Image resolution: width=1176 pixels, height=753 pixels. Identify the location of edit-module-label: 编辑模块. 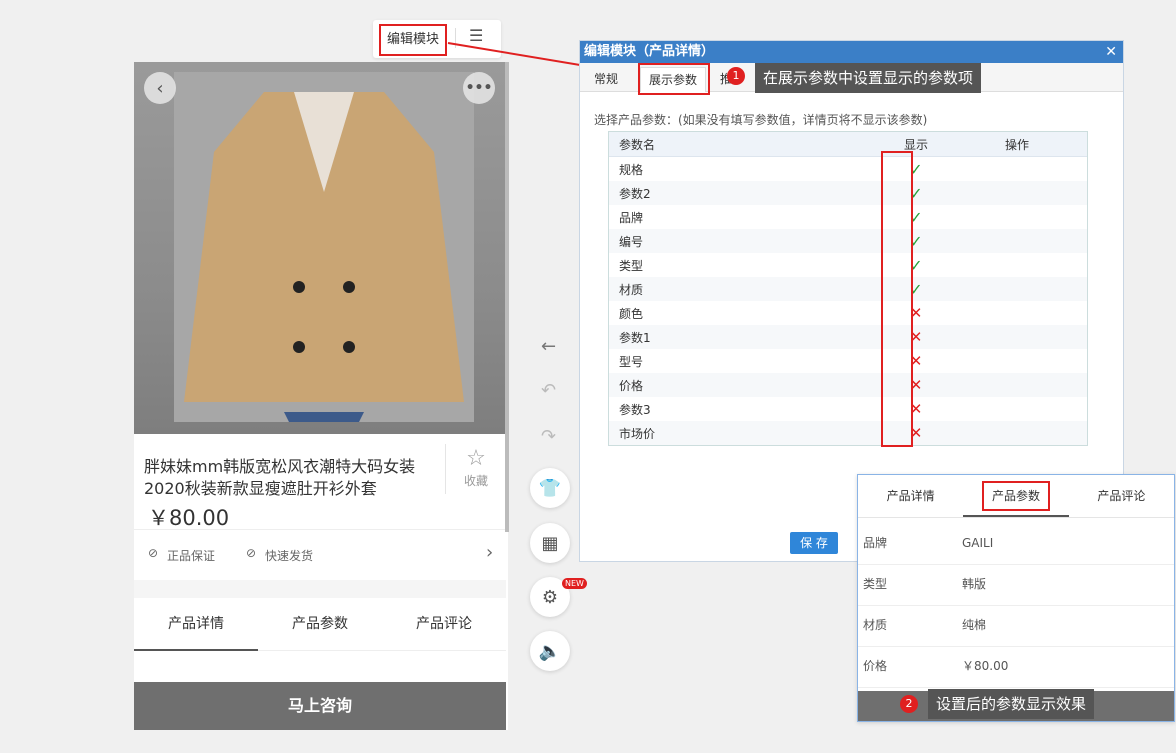
(413, 40).